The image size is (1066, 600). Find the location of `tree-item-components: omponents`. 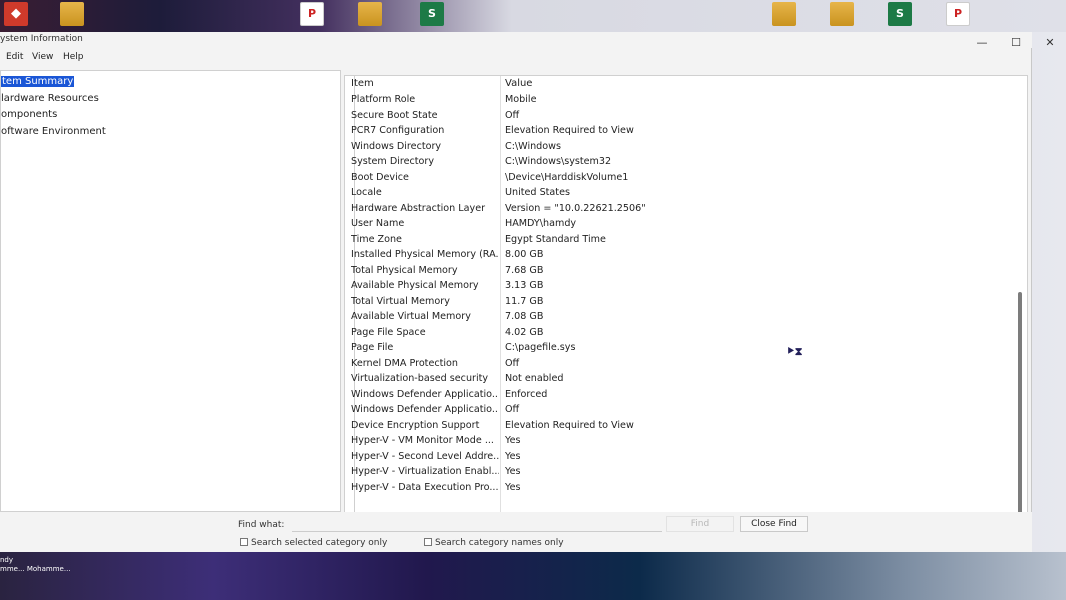

tree-item-components: omponents is located at coordinates (29, 115).